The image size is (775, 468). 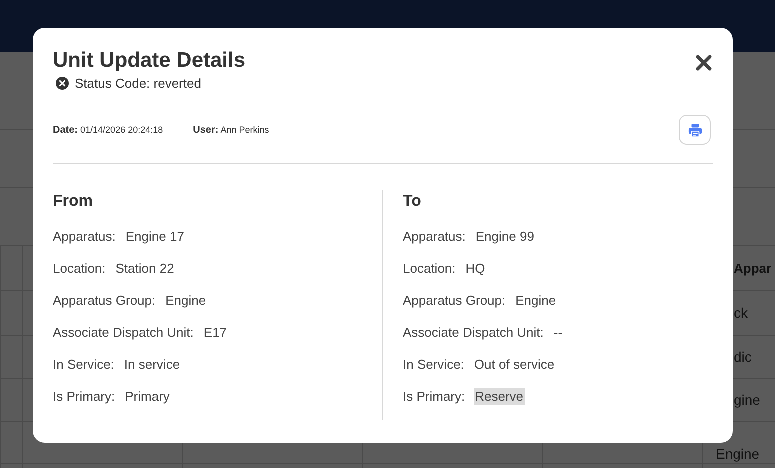 What do you see at coordinates (152, 364) in the screenshot?
I see `field-value: In service` at bounding box center [152, 364].